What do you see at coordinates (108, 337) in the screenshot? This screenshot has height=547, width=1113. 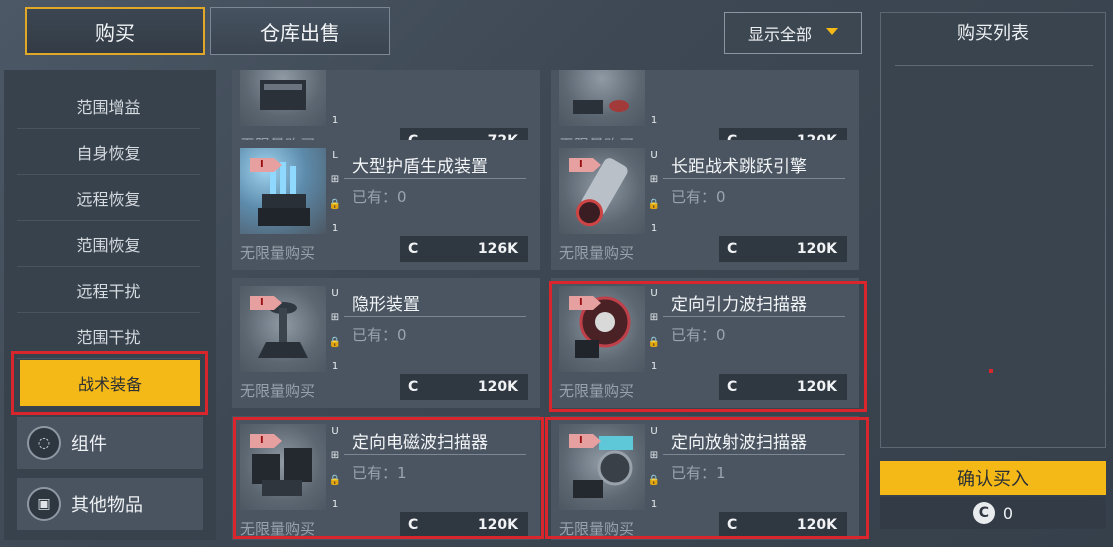 I see `sidebar-item-label: 范围干扰` at bounding box center [108, 337].